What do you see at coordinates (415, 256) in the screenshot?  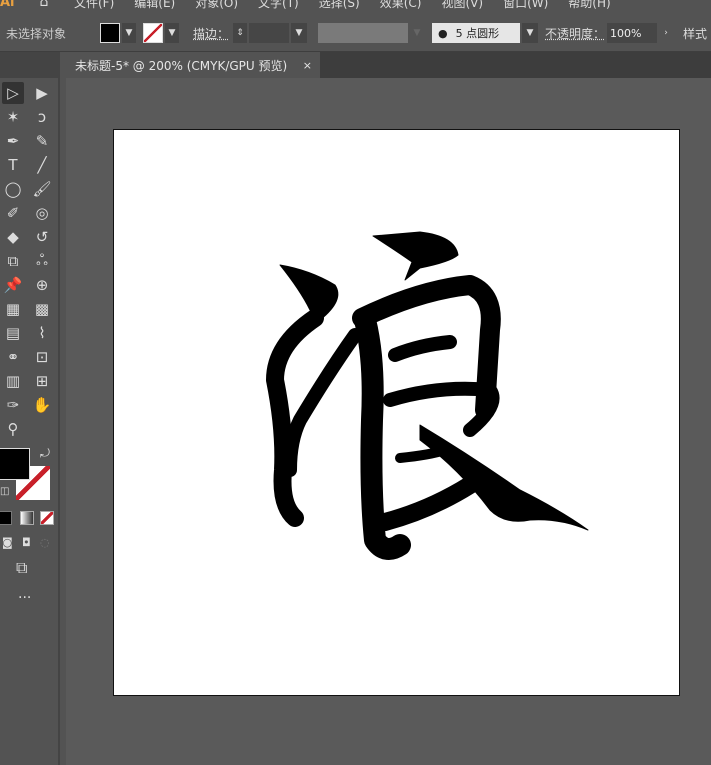 I see `top-dot-stroke` at bounding box center [415, 256].